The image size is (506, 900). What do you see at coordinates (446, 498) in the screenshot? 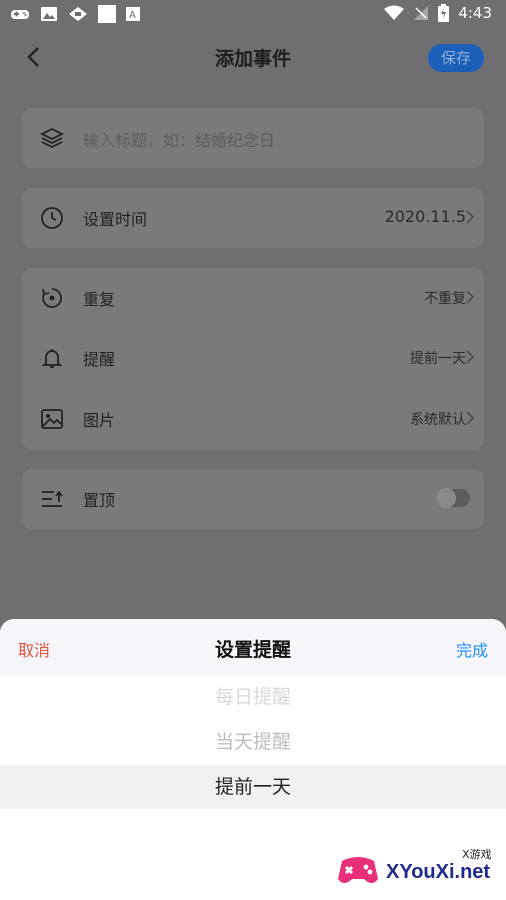
I see `toggle-knob` at bounding box center [446, 498].